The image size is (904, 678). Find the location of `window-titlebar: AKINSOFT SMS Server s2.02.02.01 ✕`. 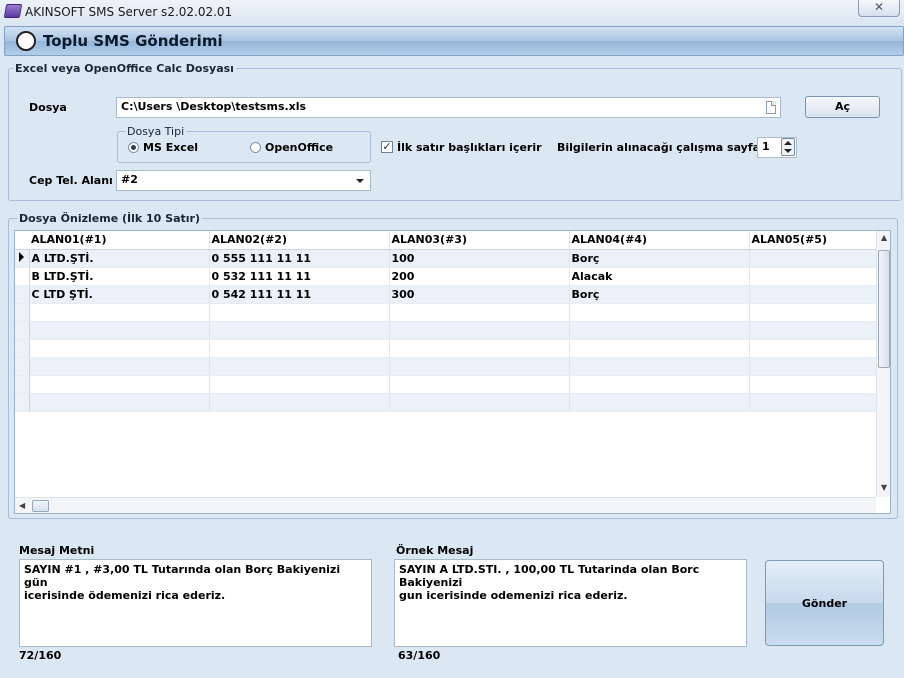

window-titlebar: AKINSOFT SMS Server s2.02.02.01 ✕ is located at coordinates (452, 12).